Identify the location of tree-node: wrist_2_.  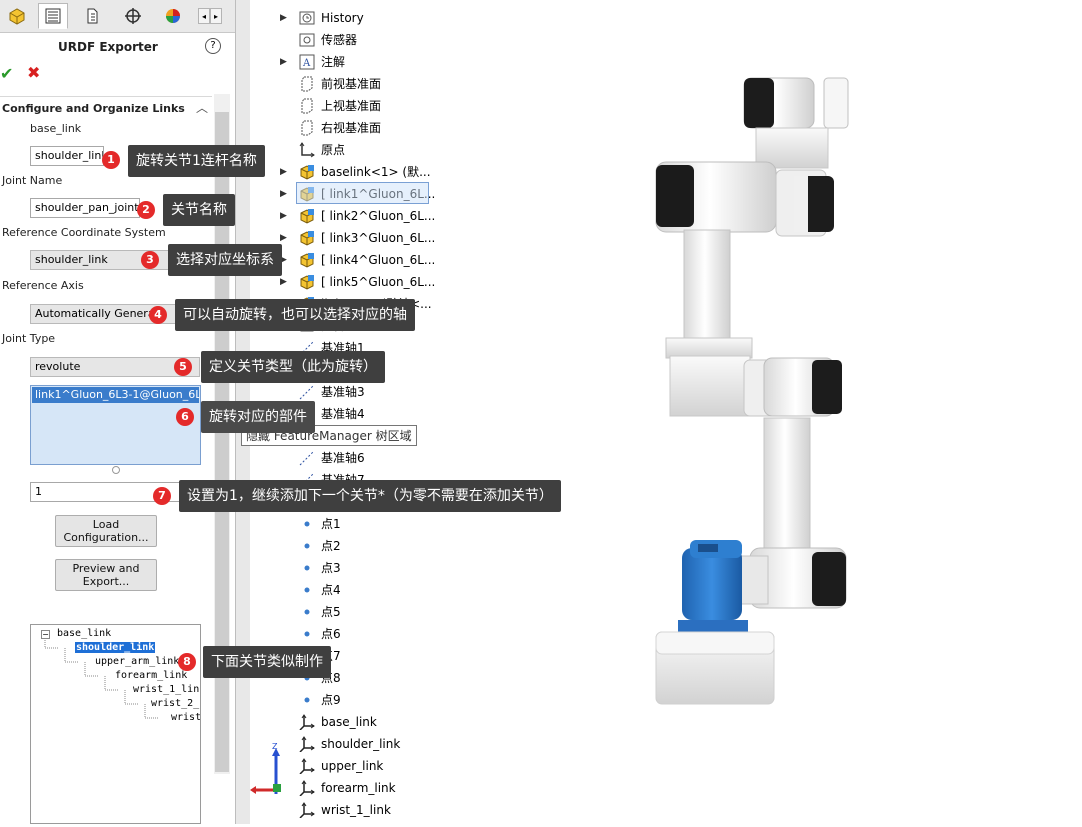
(175, 703).